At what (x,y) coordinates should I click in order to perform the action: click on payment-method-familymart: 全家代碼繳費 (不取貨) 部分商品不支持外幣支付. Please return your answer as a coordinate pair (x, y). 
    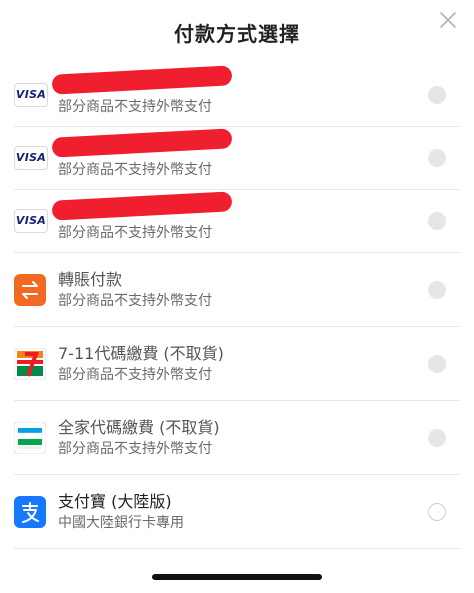
    Looking at the image, I should click on (237, 438).